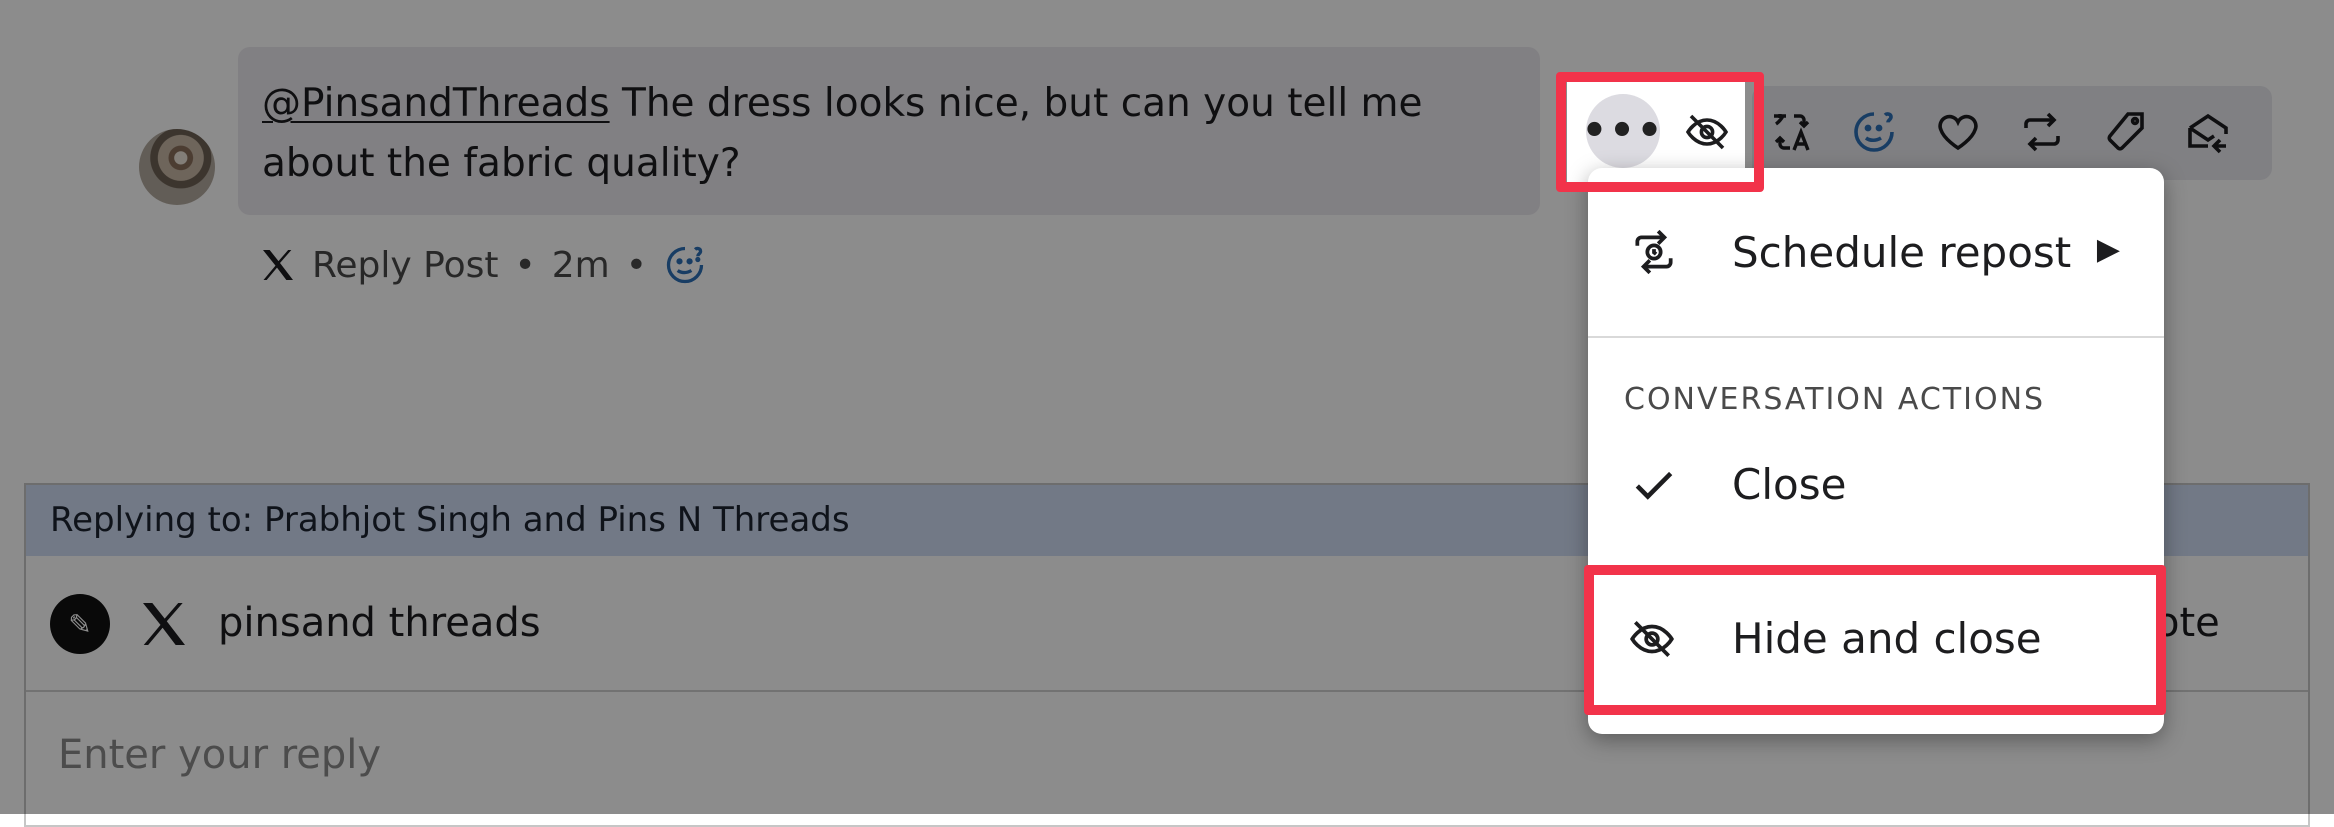 Image resolution: width=2334 pixels, height=827 pixels. What do you see at coordinates (1876, 337) in the screenshot?
I see `menu-divider` at bounding box center [1876, 337].